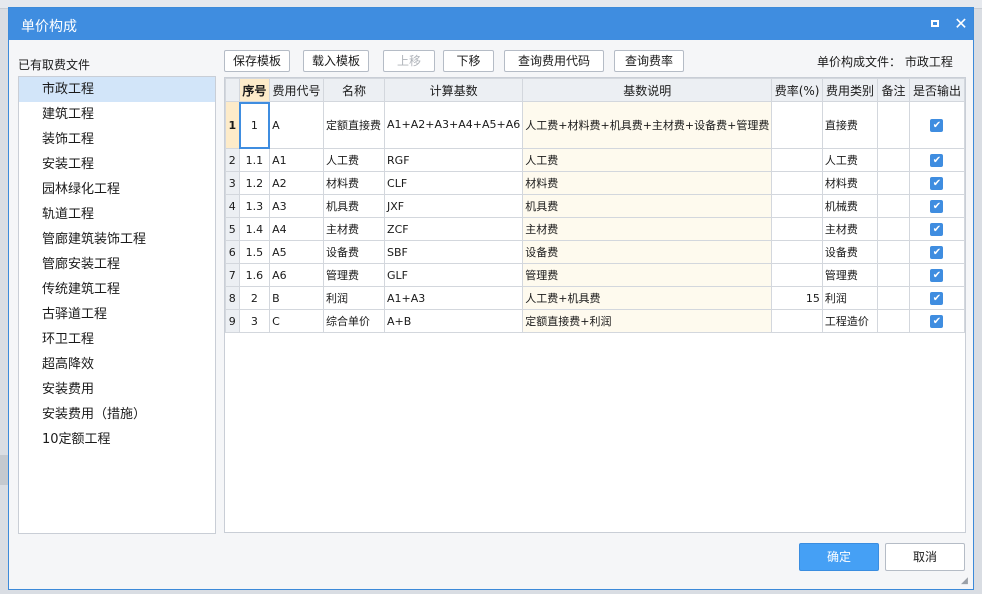 This screenshot has height=594, width=982. Describe the element at coordinates (254, 206) in the screenshot. I see `seq-cell: 1.3` at that location.